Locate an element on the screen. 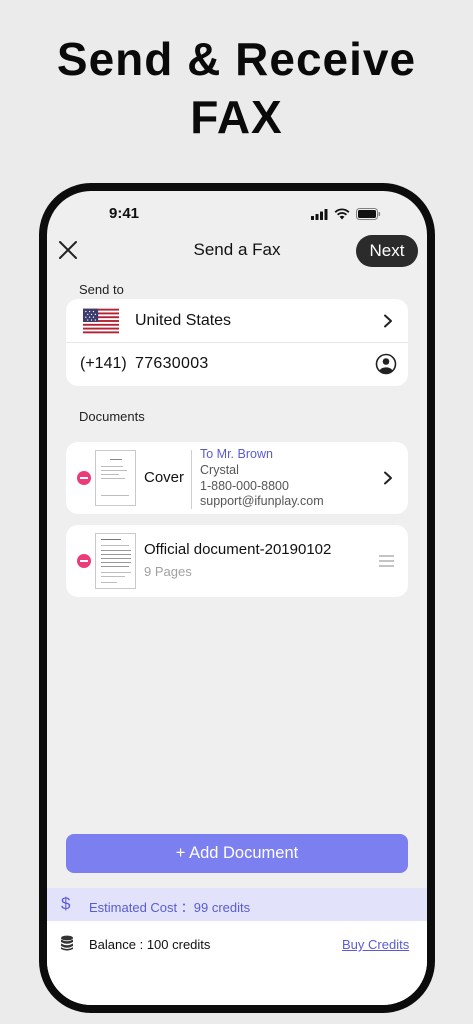 Image resolution: width=473 pixels, height=1024 pixels. balance-label: Balance : 100 credits is located at coordinates (150, 944).